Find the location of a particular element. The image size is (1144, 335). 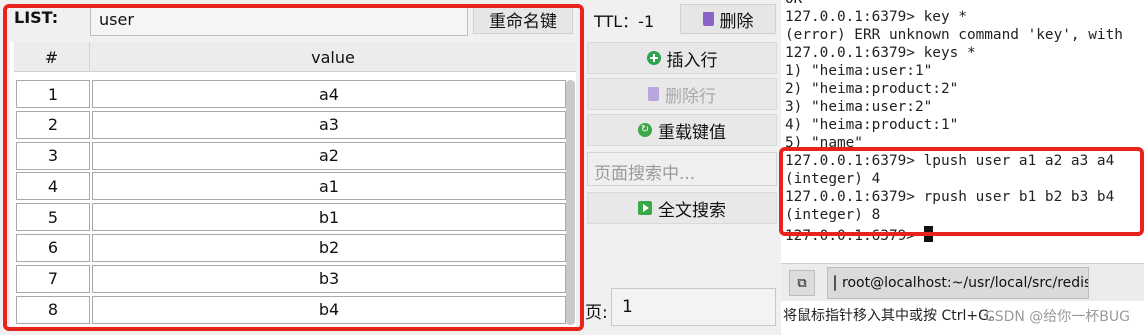

row-index: 4 is located at coordinates (53, 186).